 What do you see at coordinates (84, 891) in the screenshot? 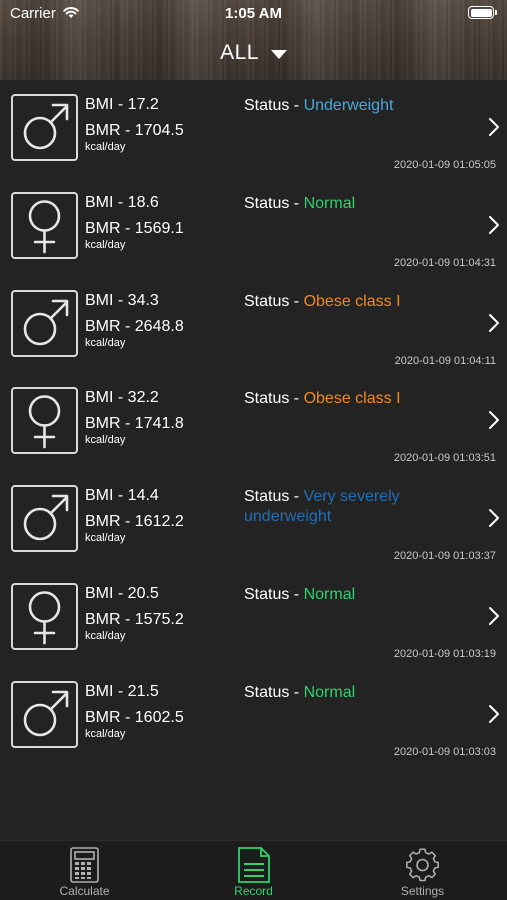
I see `tab-calculate-label: Calculate` at bounding box center [84, 891].